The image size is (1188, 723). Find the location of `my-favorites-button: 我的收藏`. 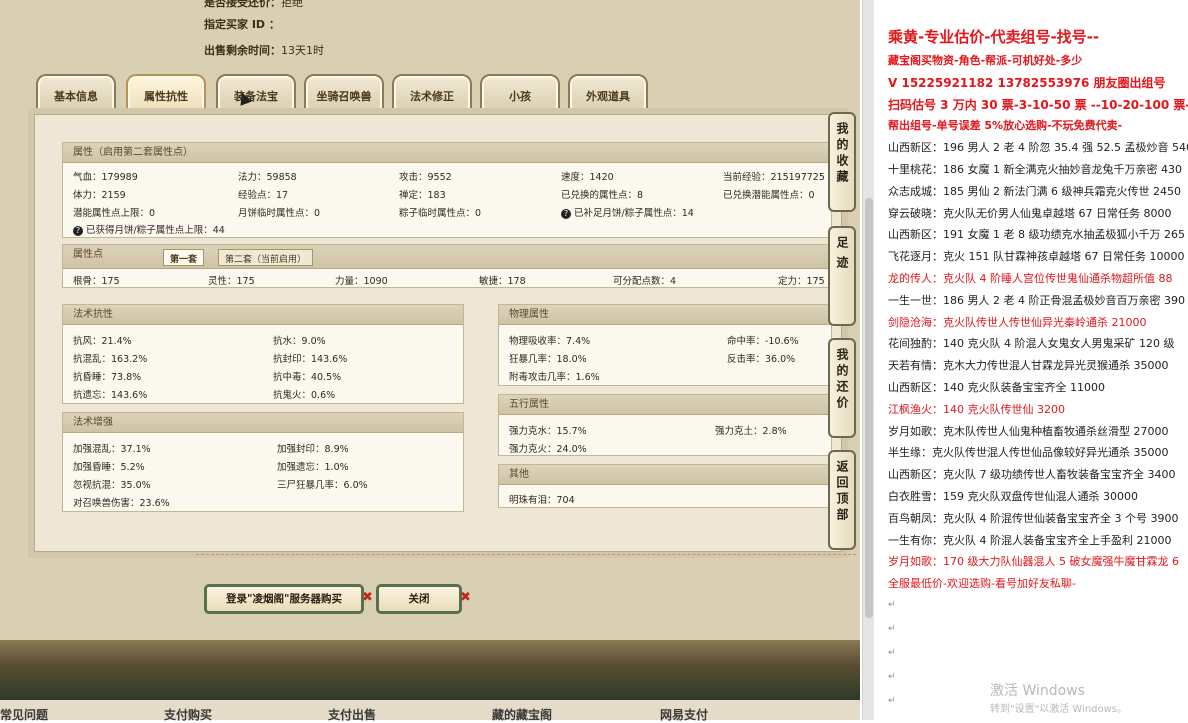

my-favorites-button: 我的收藏 is located at coordinates (842, 162).